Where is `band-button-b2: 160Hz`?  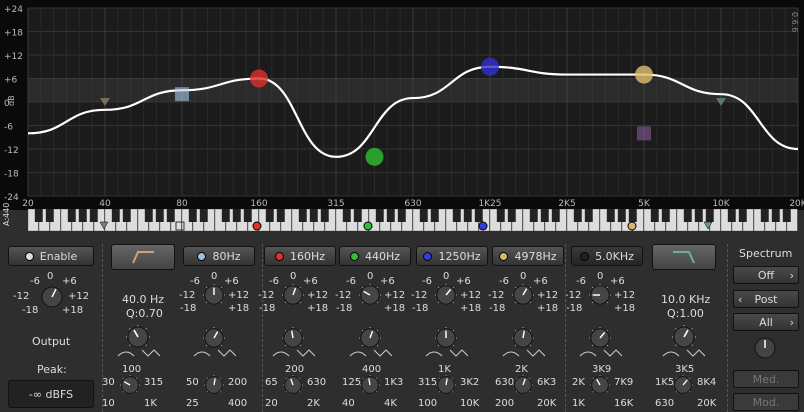 band-button-b2: 160Hz is located at coordinates (300, 256).